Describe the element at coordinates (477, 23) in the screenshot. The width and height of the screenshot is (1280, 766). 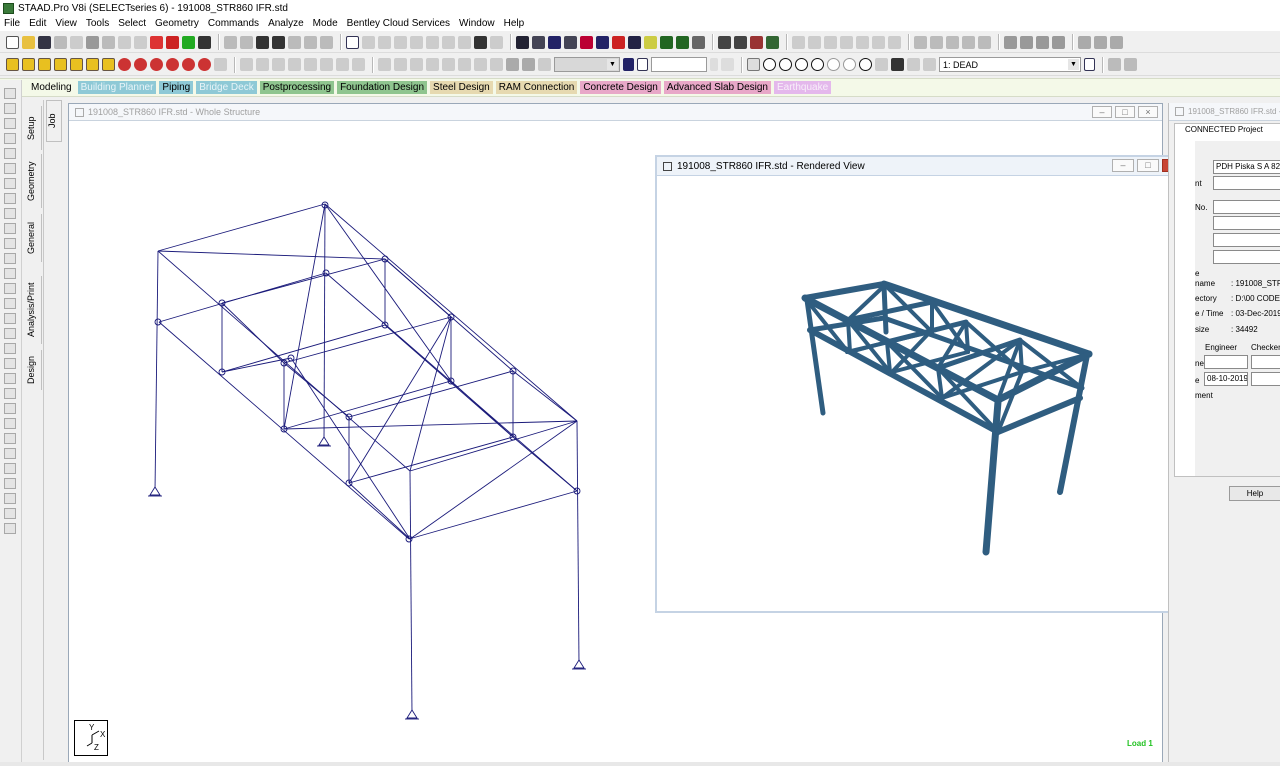
I see `menu-window: Window` at that location.